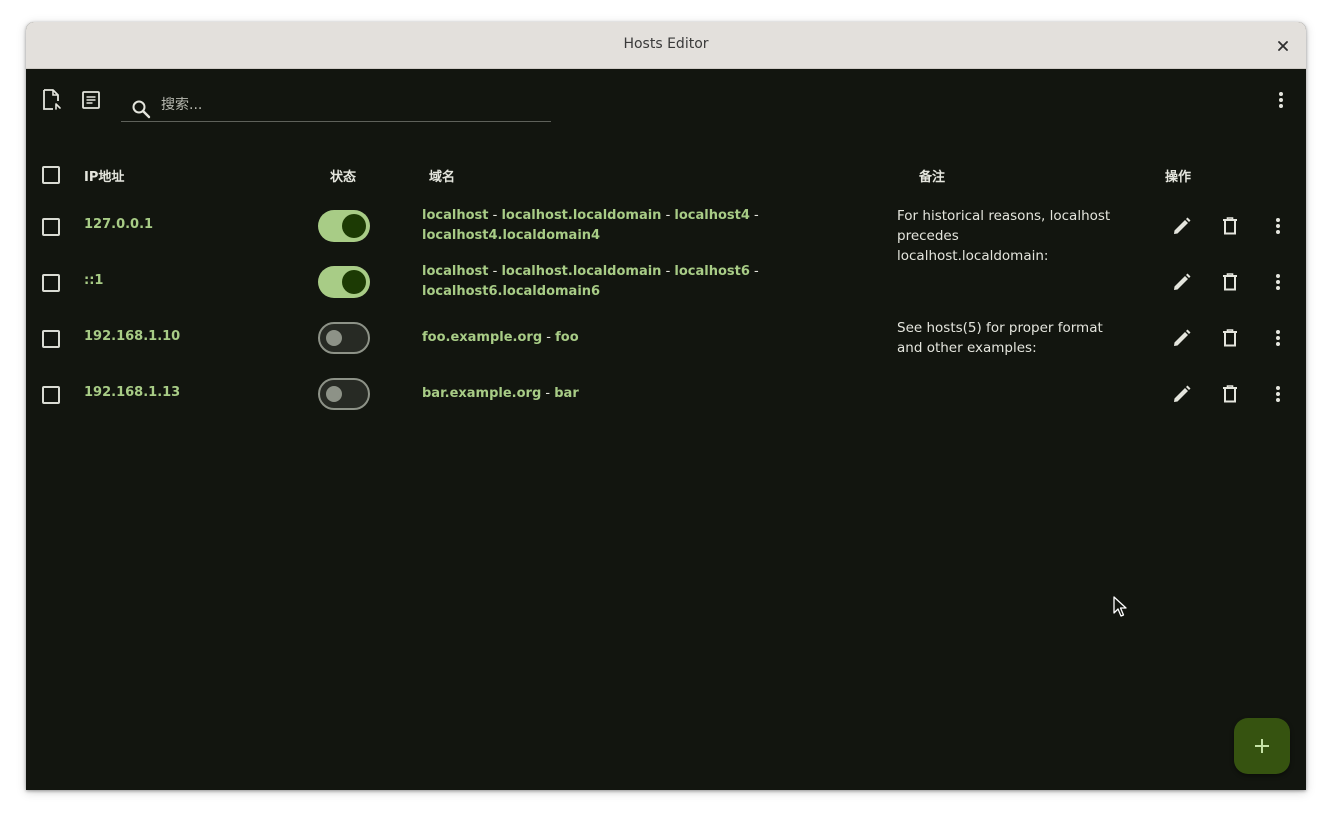 The image size is (1332, 819). I want to click on text-view-button, so click(91, 100).